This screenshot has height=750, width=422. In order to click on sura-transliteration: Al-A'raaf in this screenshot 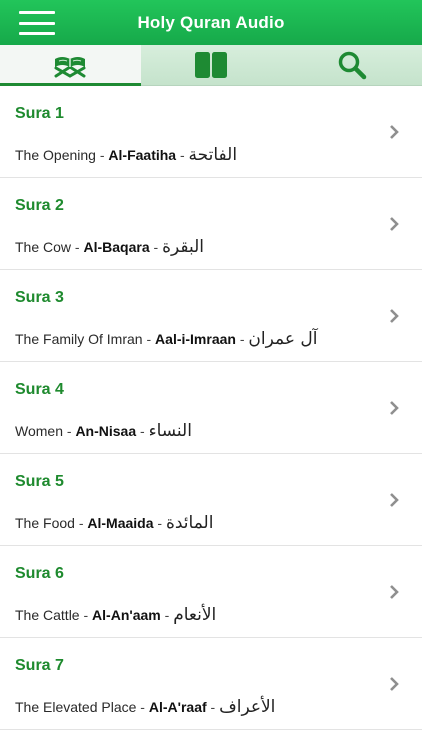, I will do `click(177, 707)`.